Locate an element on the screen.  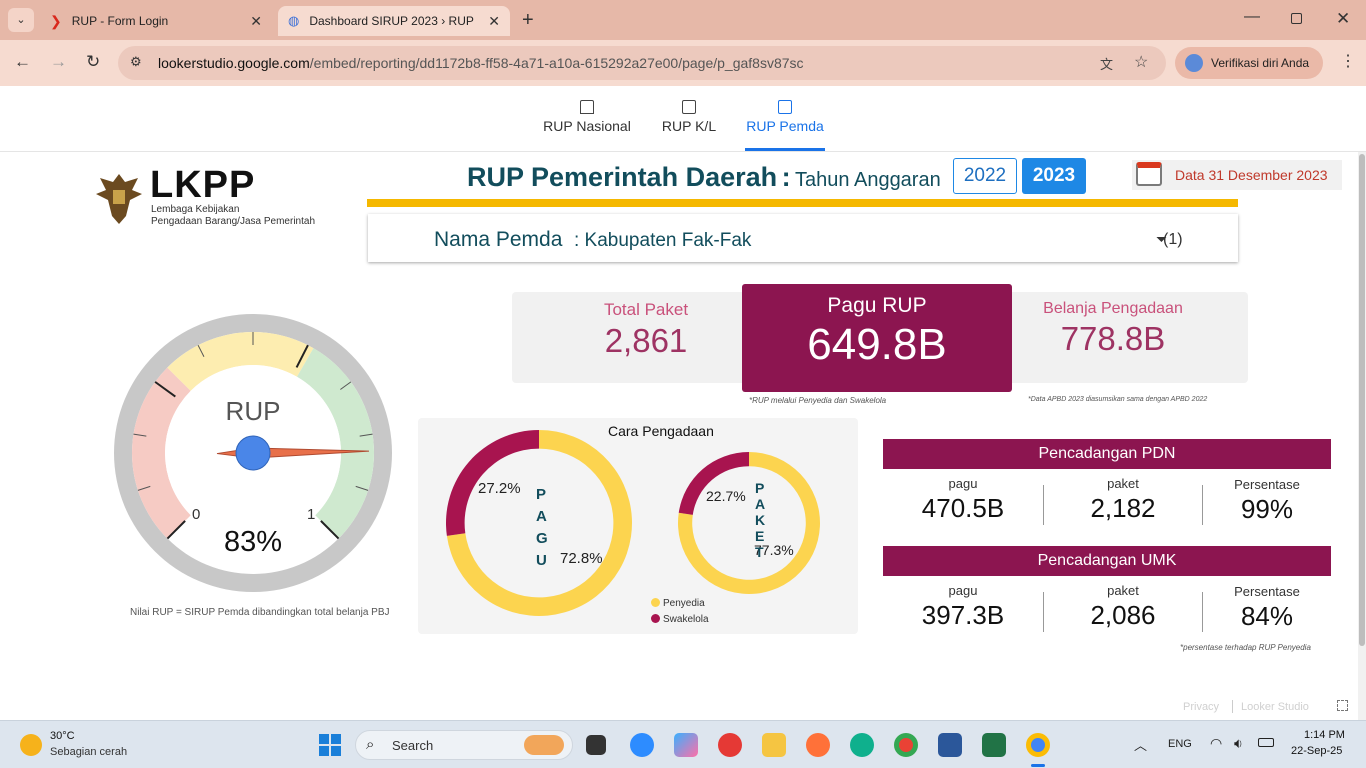
task-view-icon is located at coordinates (596, 745).